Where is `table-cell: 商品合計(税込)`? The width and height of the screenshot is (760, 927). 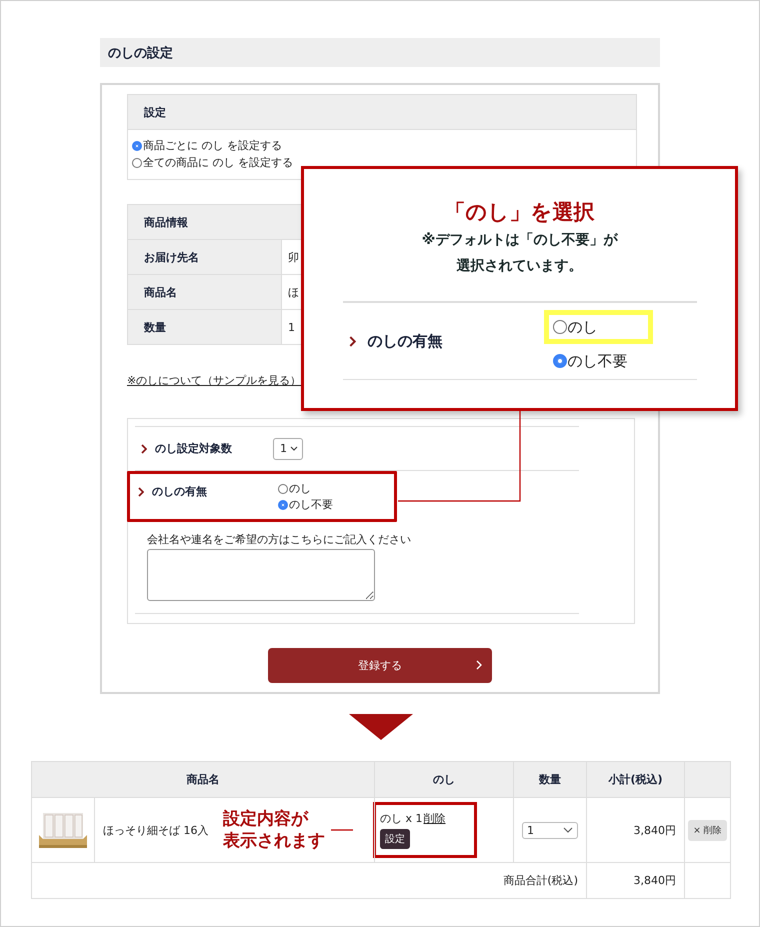
table-cell: 商品合計(税込) is located at coordinates (309, 880).